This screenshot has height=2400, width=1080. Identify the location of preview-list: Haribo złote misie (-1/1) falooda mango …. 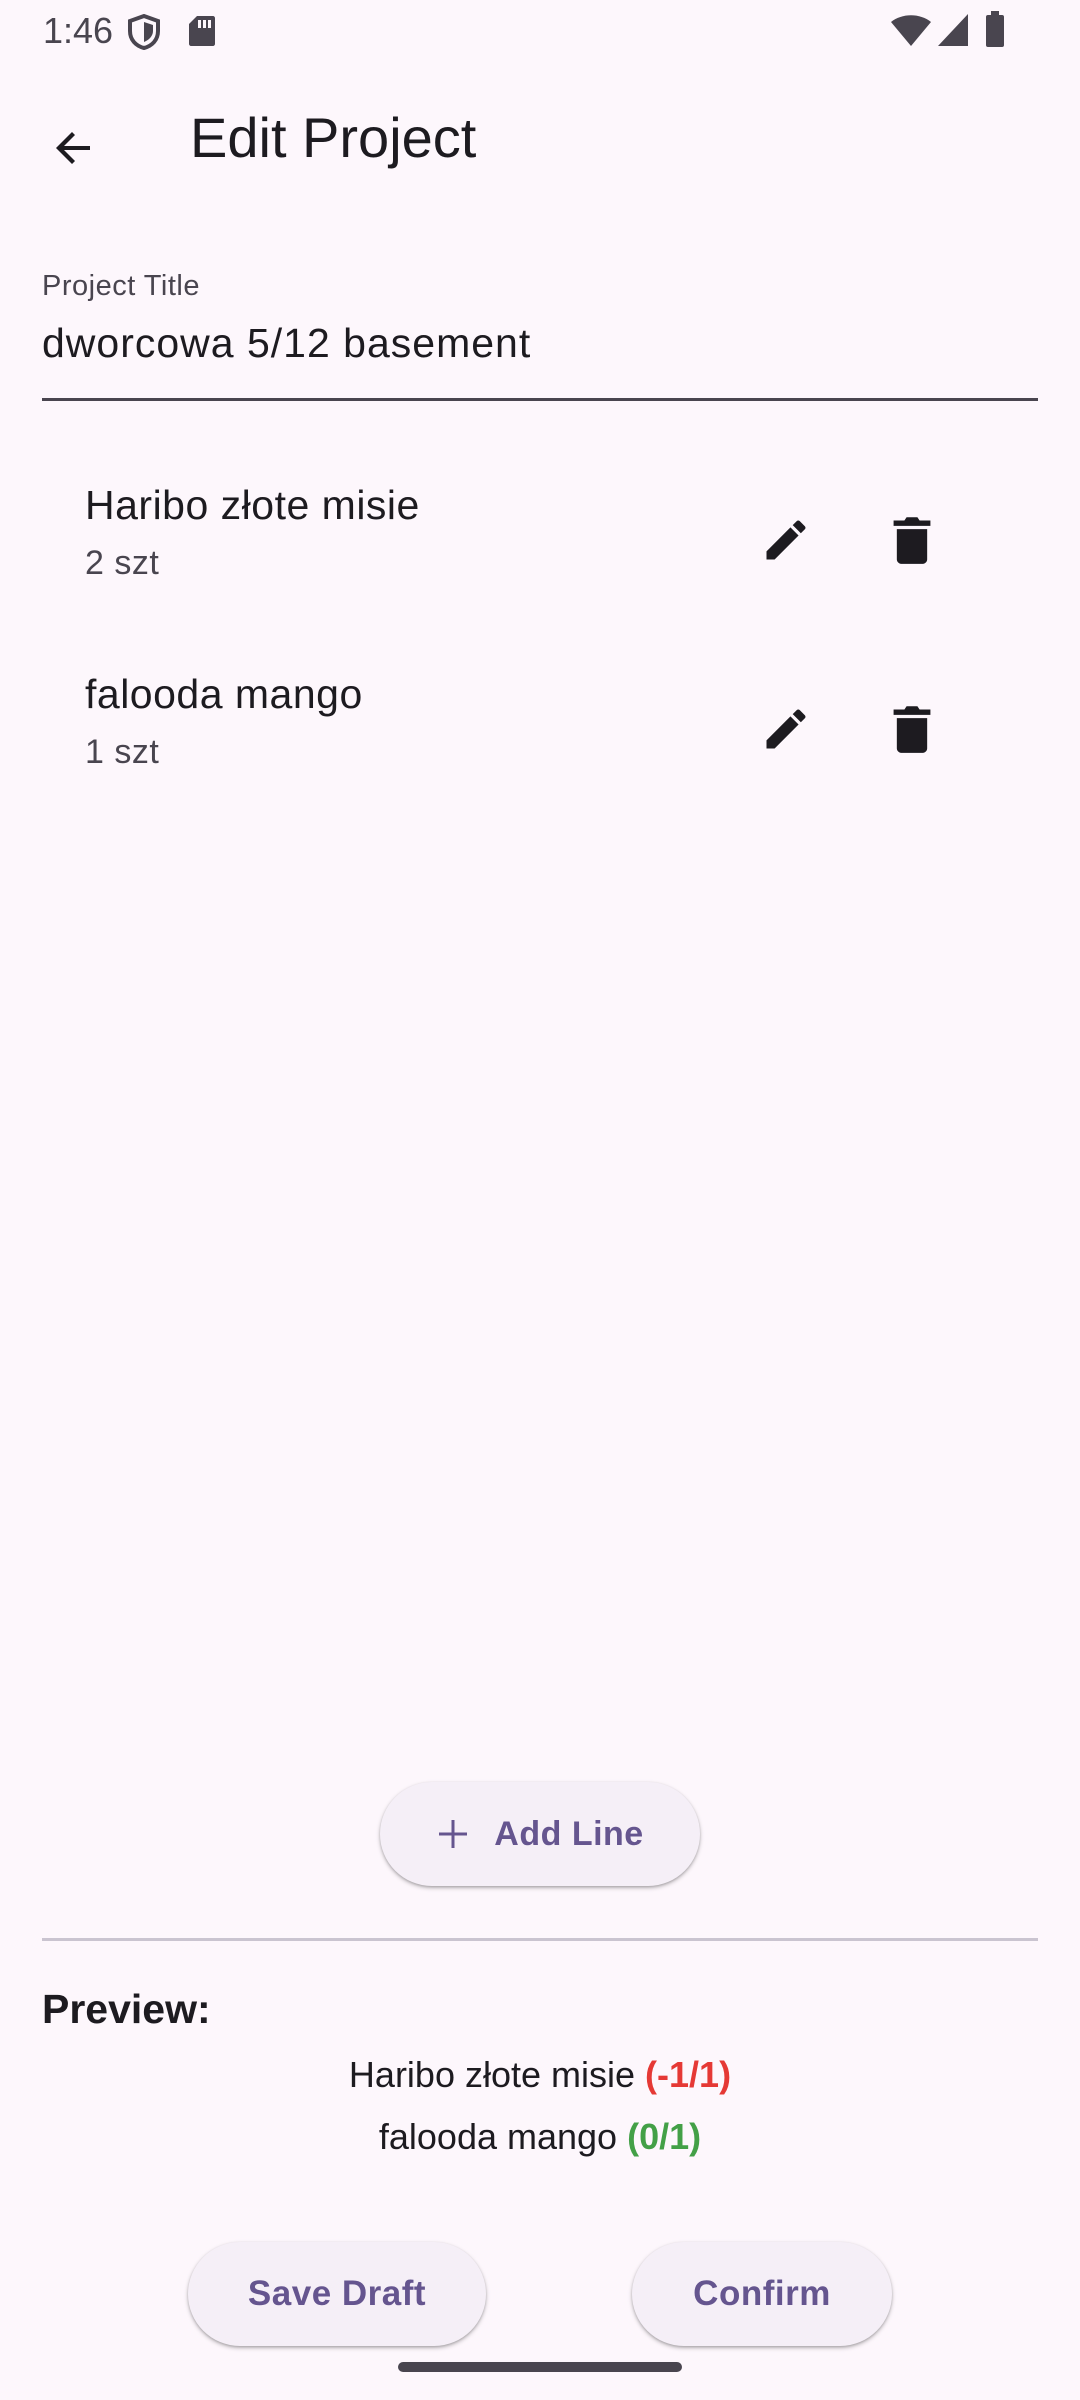
(540, 2114).